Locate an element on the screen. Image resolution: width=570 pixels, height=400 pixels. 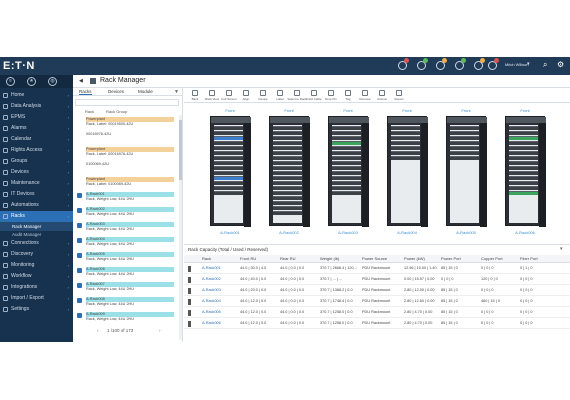
rack-cabinet: Front A-Rack006 is located at coordinates (525, 171).